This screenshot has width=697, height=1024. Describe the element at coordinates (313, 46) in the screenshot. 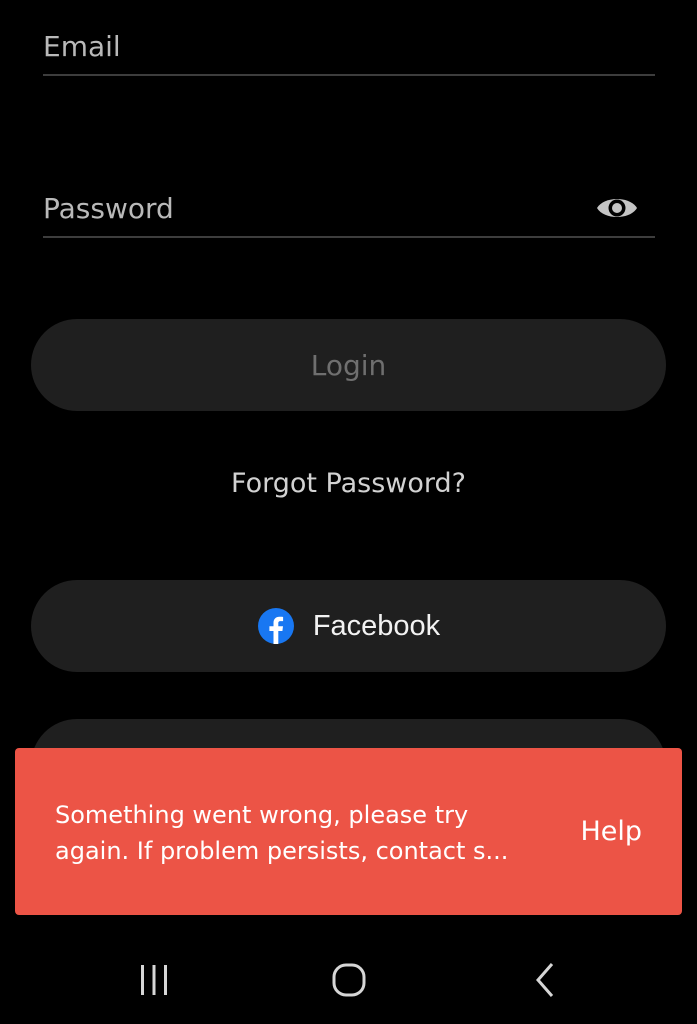

I see `email-input` at that location.